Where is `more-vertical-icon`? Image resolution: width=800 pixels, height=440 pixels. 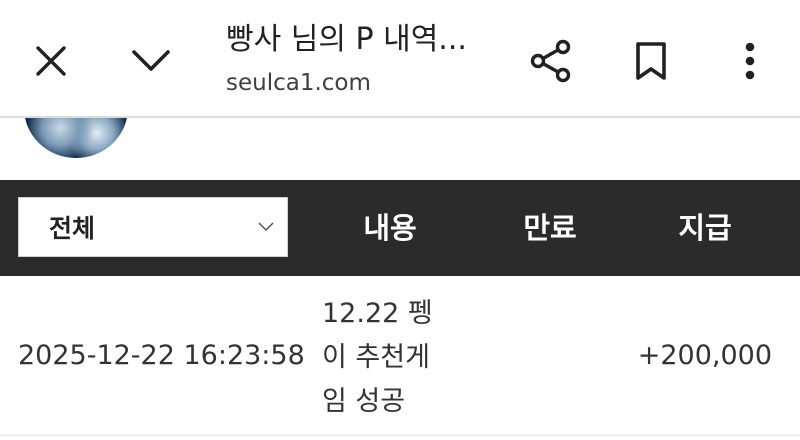 more-vertical-icon is located at coordinates (750, 61).